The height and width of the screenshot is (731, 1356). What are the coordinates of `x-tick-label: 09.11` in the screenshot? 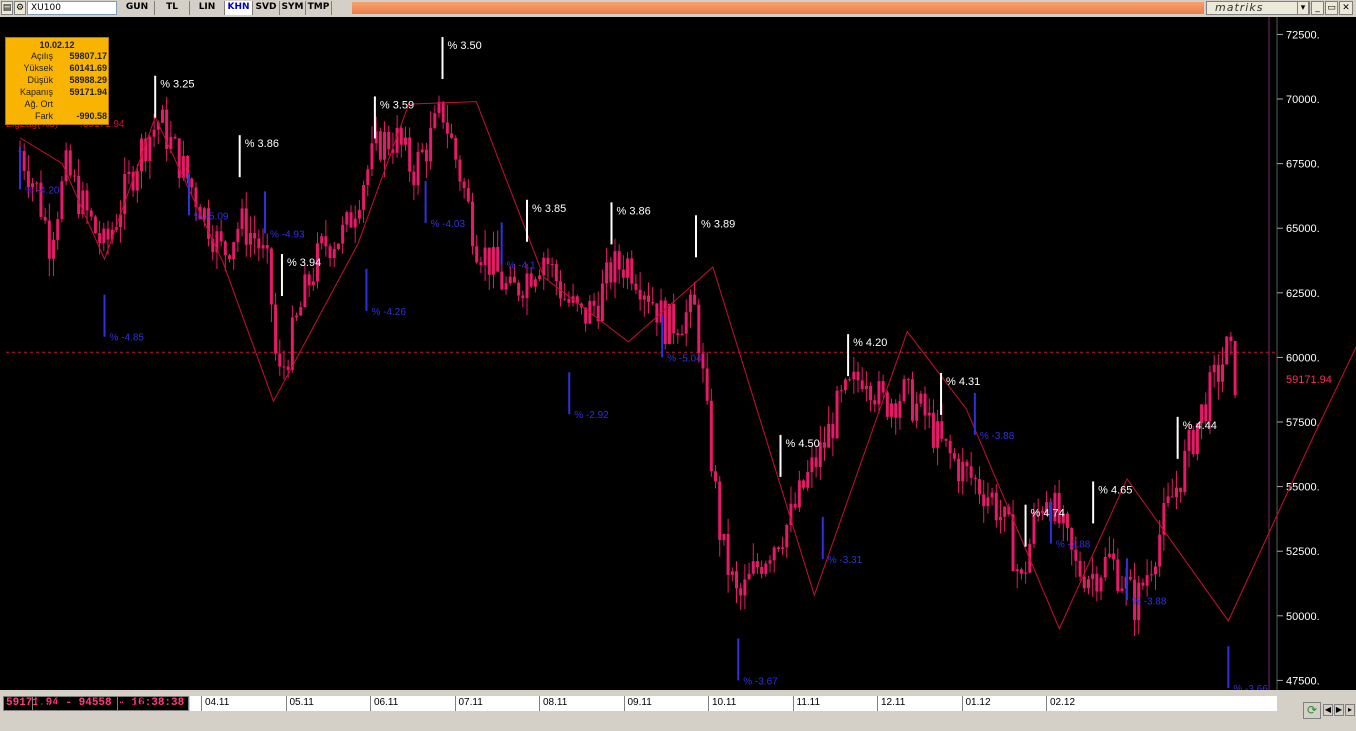 It's located at (639, 702).